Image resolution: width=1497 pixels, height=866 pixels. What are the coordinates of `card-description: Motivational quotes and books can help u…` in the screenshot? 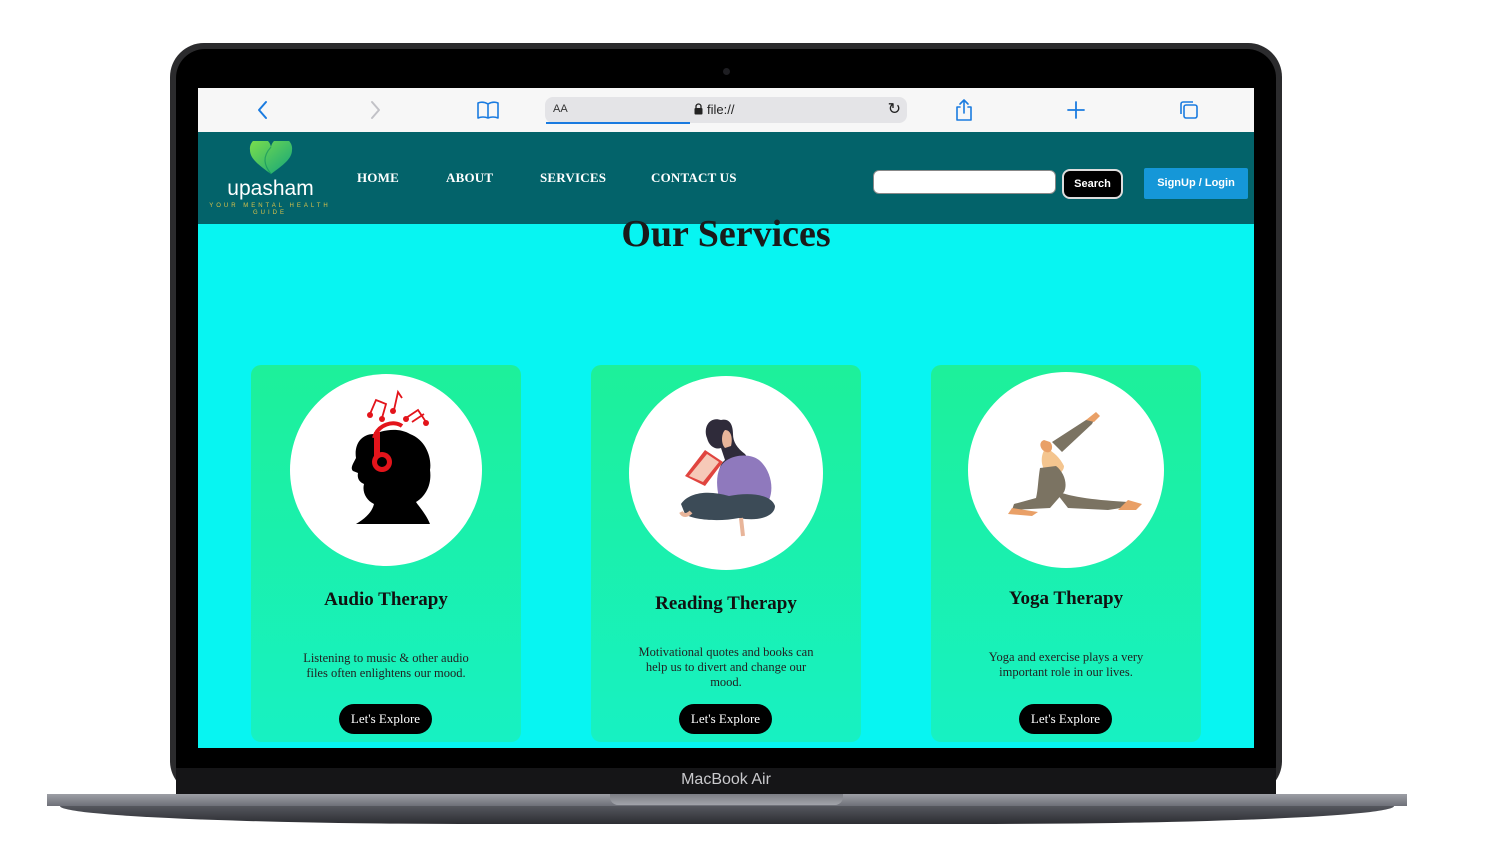 It's located at (726, 667).